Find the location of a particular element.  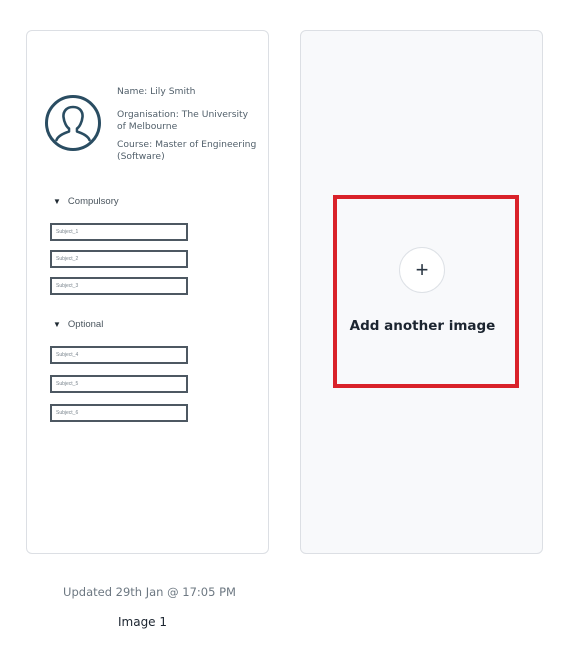

user-avatar-icon is located at coordinates (73, 123).